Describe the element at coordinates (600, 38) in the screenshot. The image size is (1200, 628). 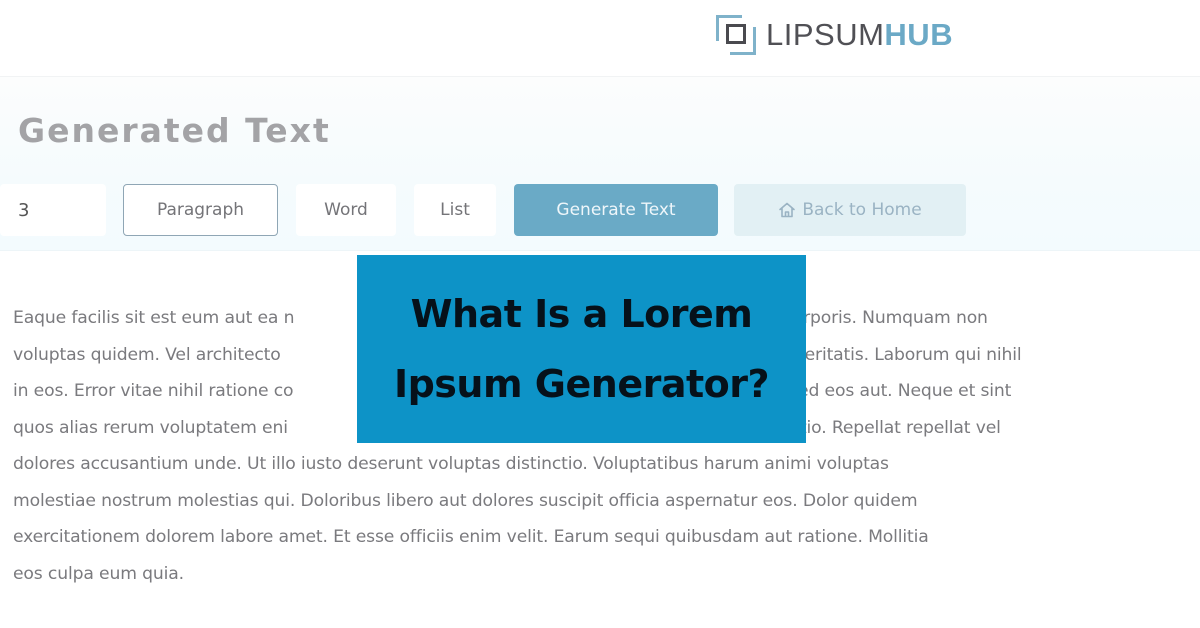
I see `site-header: LIPSUMHUB` at that location.